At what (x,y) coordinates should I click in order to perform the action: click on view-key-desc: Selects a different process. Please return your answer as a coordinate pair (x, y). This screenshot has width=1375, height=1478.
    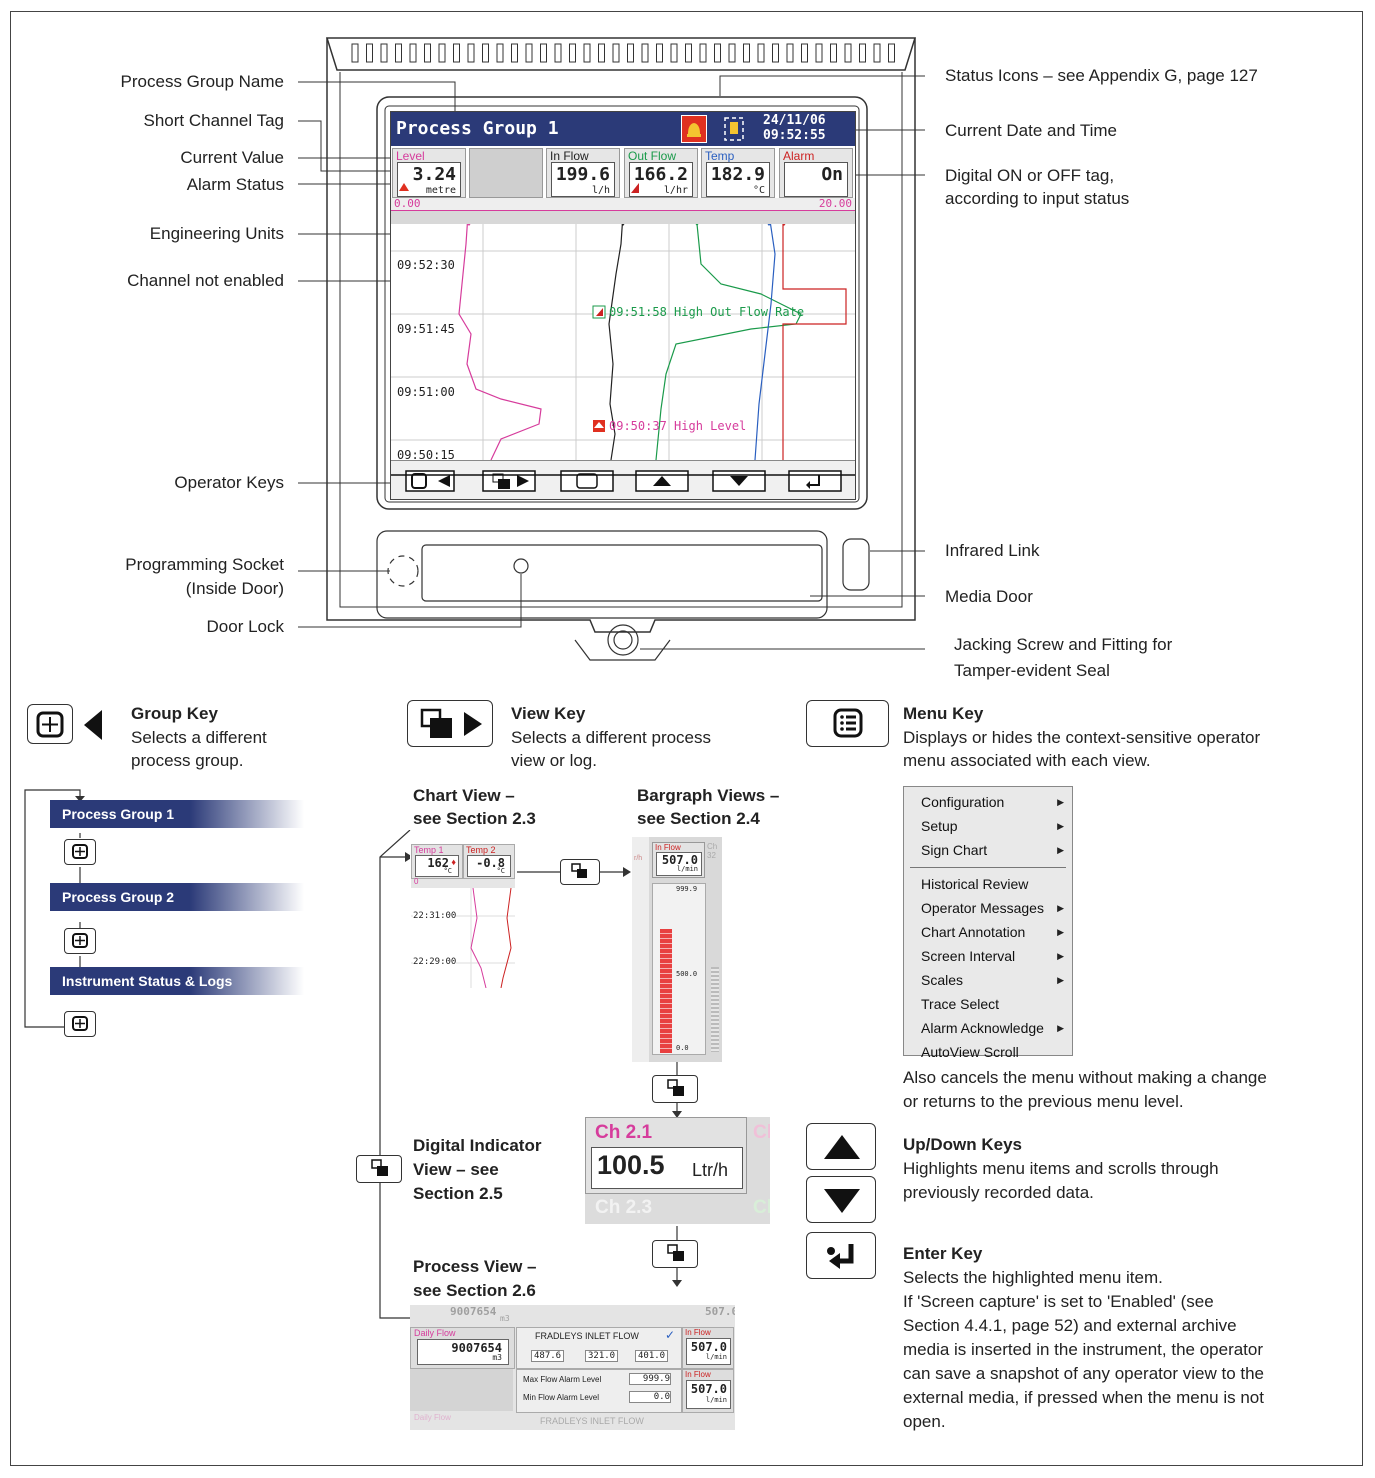
    Looking at the image, I should click on (611, 737).